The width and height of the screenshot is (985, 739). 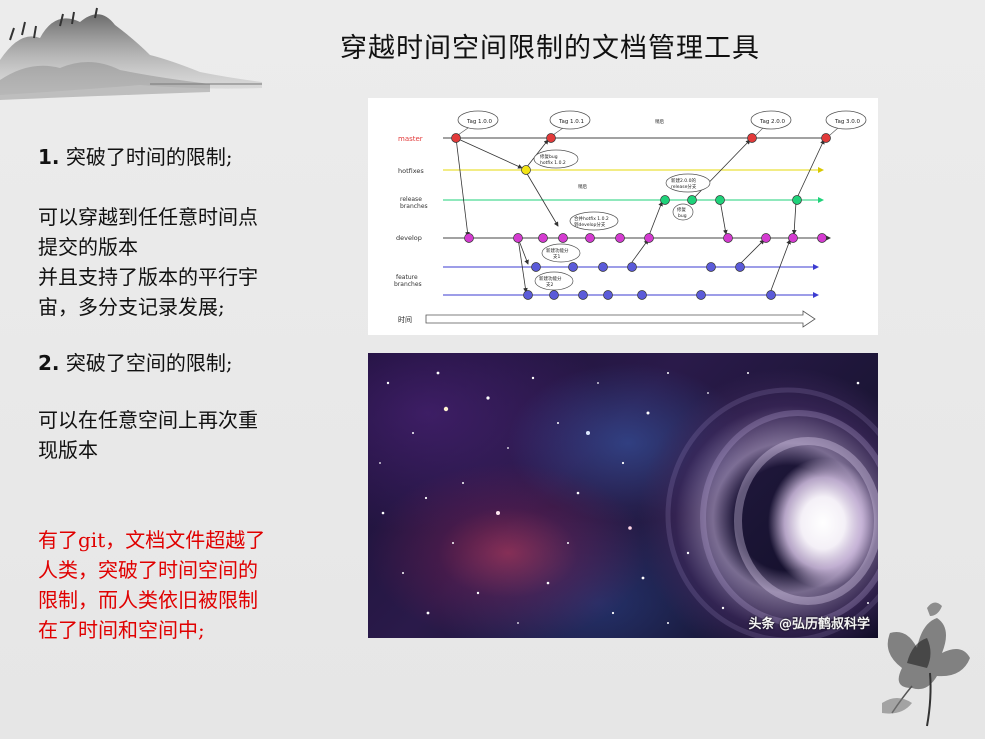 I want to click on tag-label: Tag 3.0.0, so click(x=847, y=122).